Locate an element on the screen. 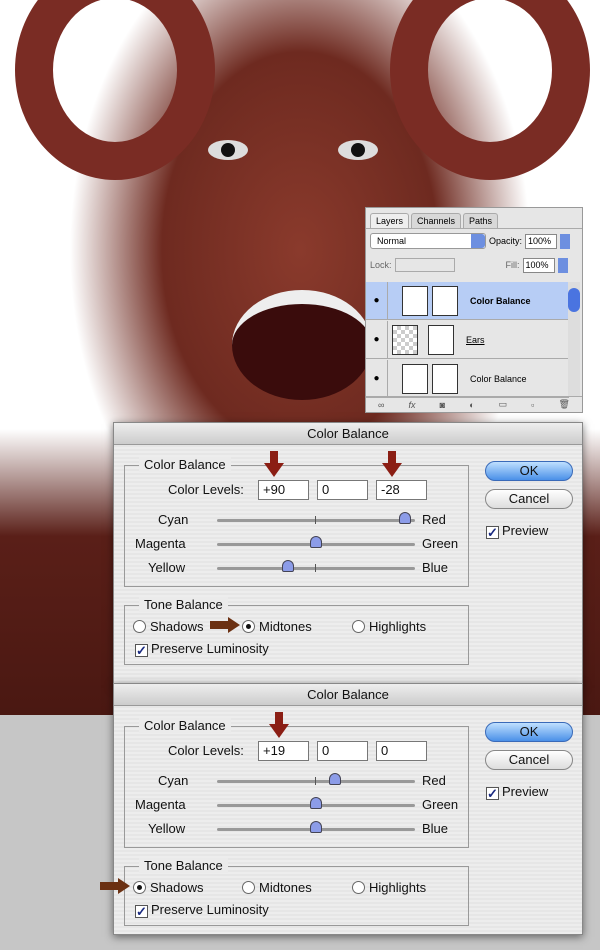 The width and height of the screenshot is (600, 950). fx-icon: fx is located at coordinates (412, 405).